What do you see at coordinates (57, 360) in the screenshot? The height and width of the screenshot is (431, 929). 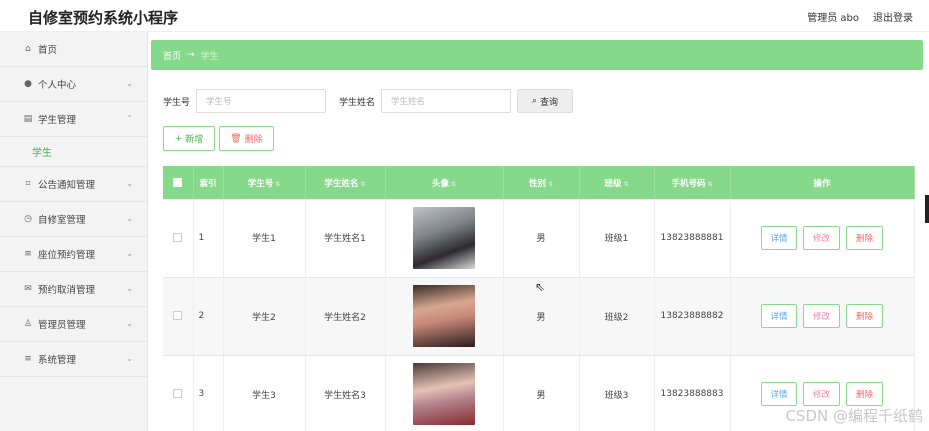 I see `sidebar-item-label: 系统管理` at bounding box center [57, 360].